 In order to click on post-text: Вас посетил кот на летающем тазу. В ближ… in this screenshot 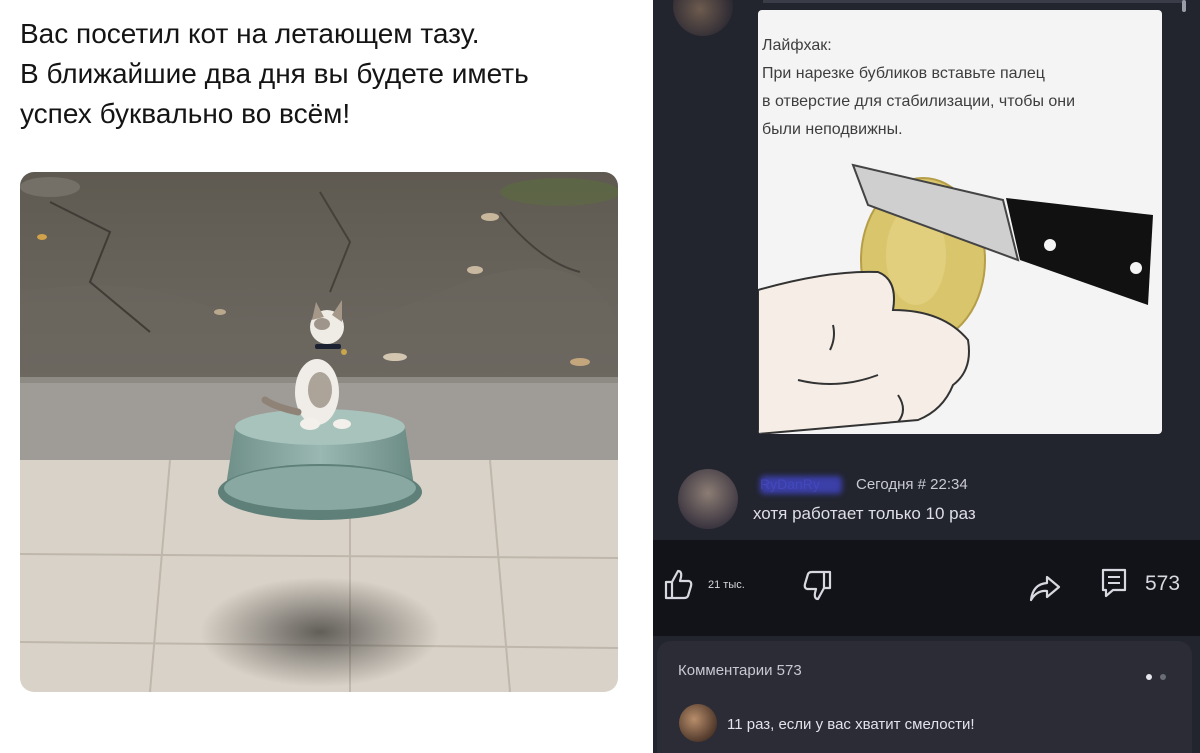, I will do `click(325, 74)`.